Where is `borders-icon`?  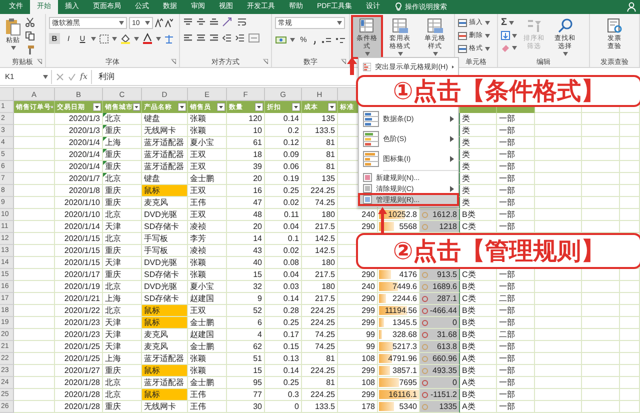
borders-icon is located at coordinates (104, 39).